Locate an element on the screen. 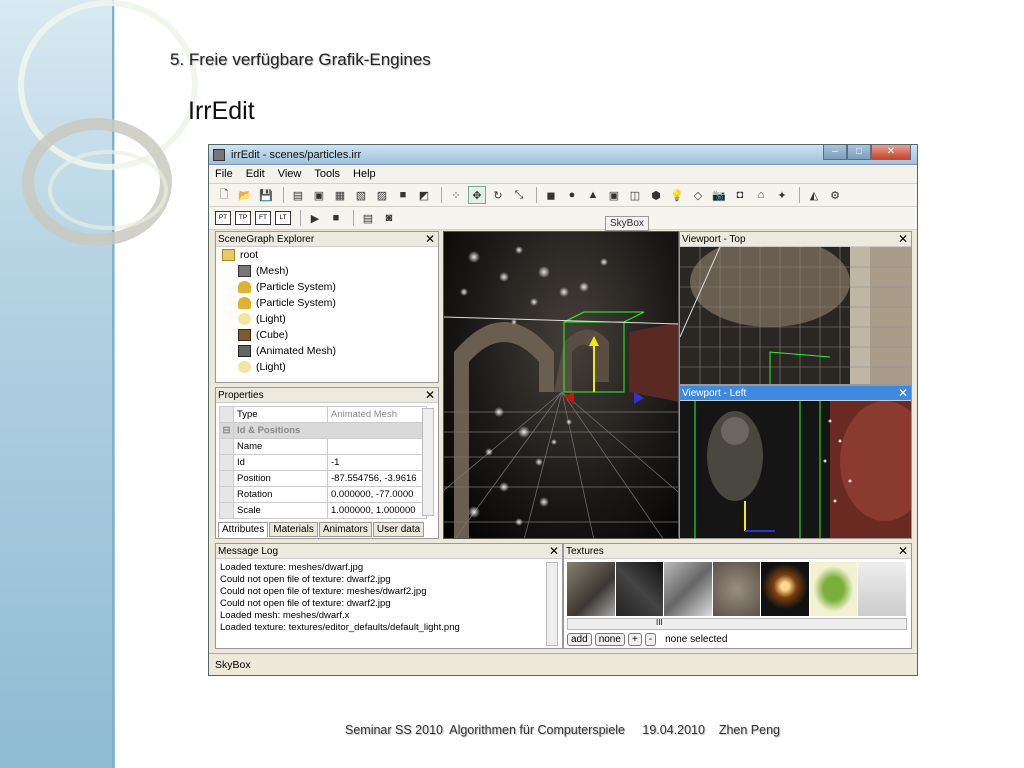 The image size is (1024, 768). property-value is located at coordinates (377, 446).